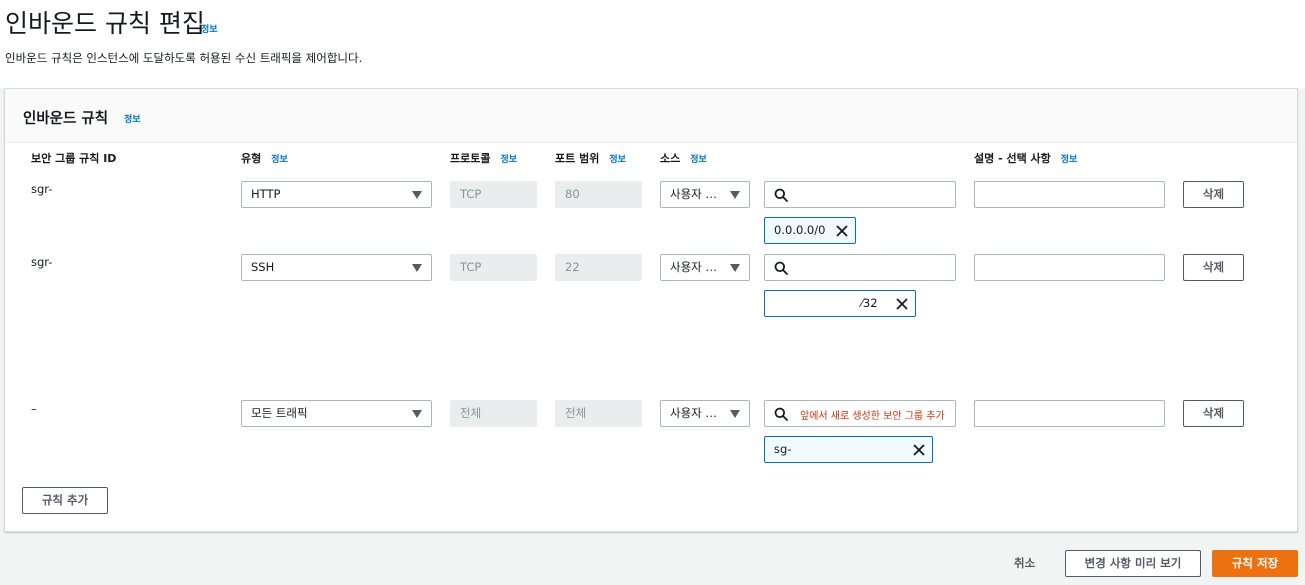  I want to click on port-range-info-link: 정보, so click(617, 160).